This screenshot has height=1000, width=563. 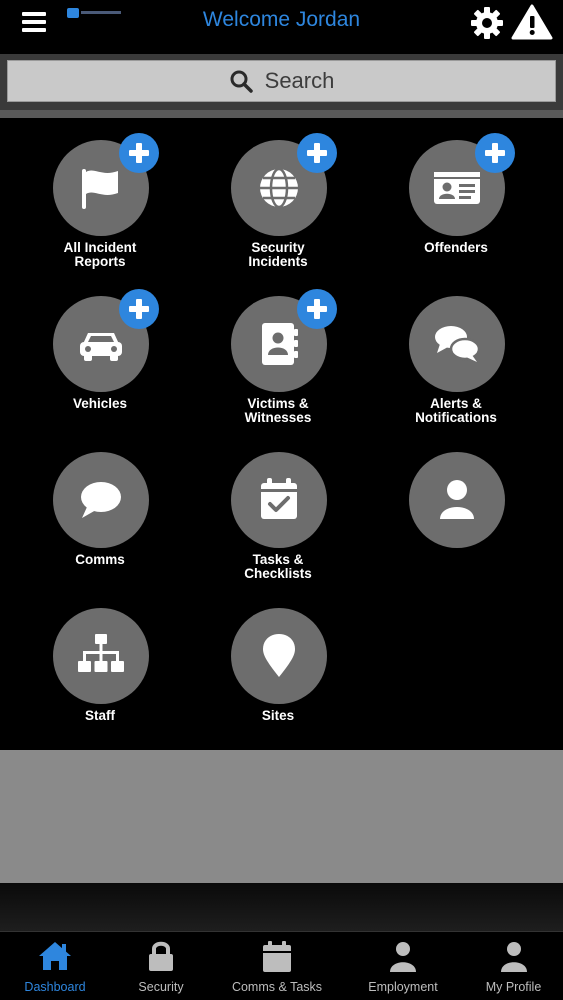 What do you see at coordinates (101, 653) in the screenshot?
I see `org-chart-icon` at bounding box center [101, 653].